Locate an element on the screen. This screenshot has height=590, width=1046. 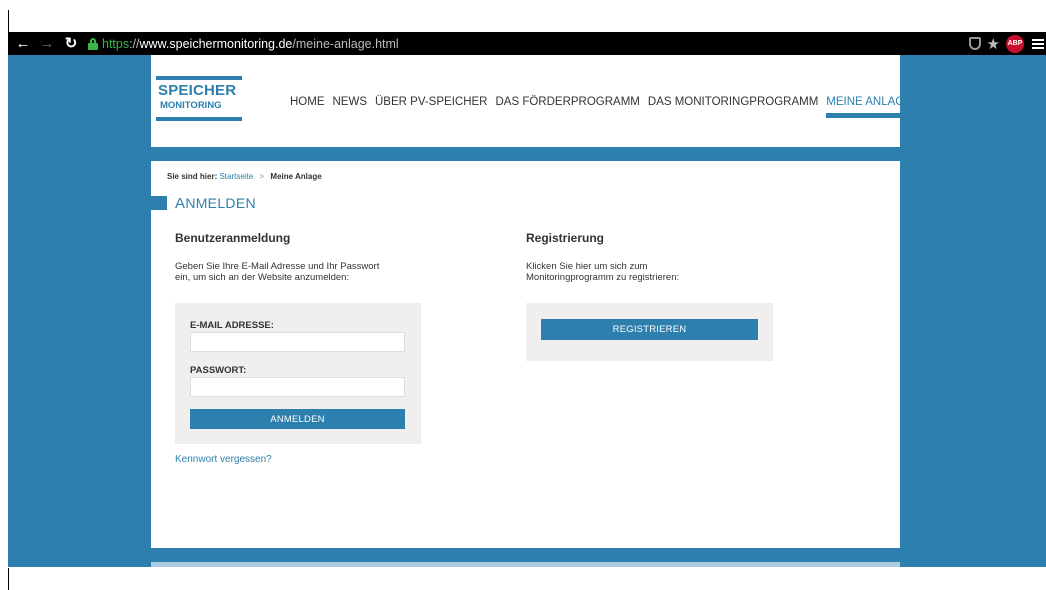
heading-marker is located at coordinates (159, 203).